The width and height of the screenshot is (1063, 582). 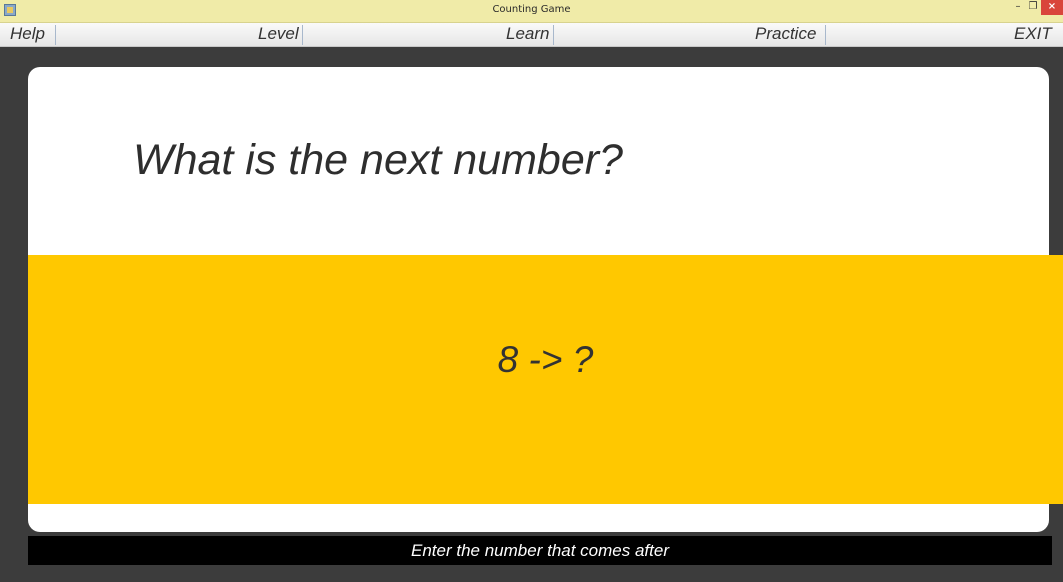 I want to click on menu-learn: Learn, so click(x=527, y=34).